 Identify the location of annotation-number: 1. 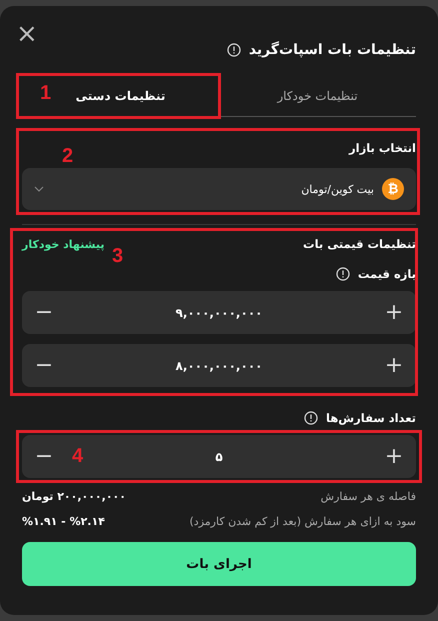
(46, 93).